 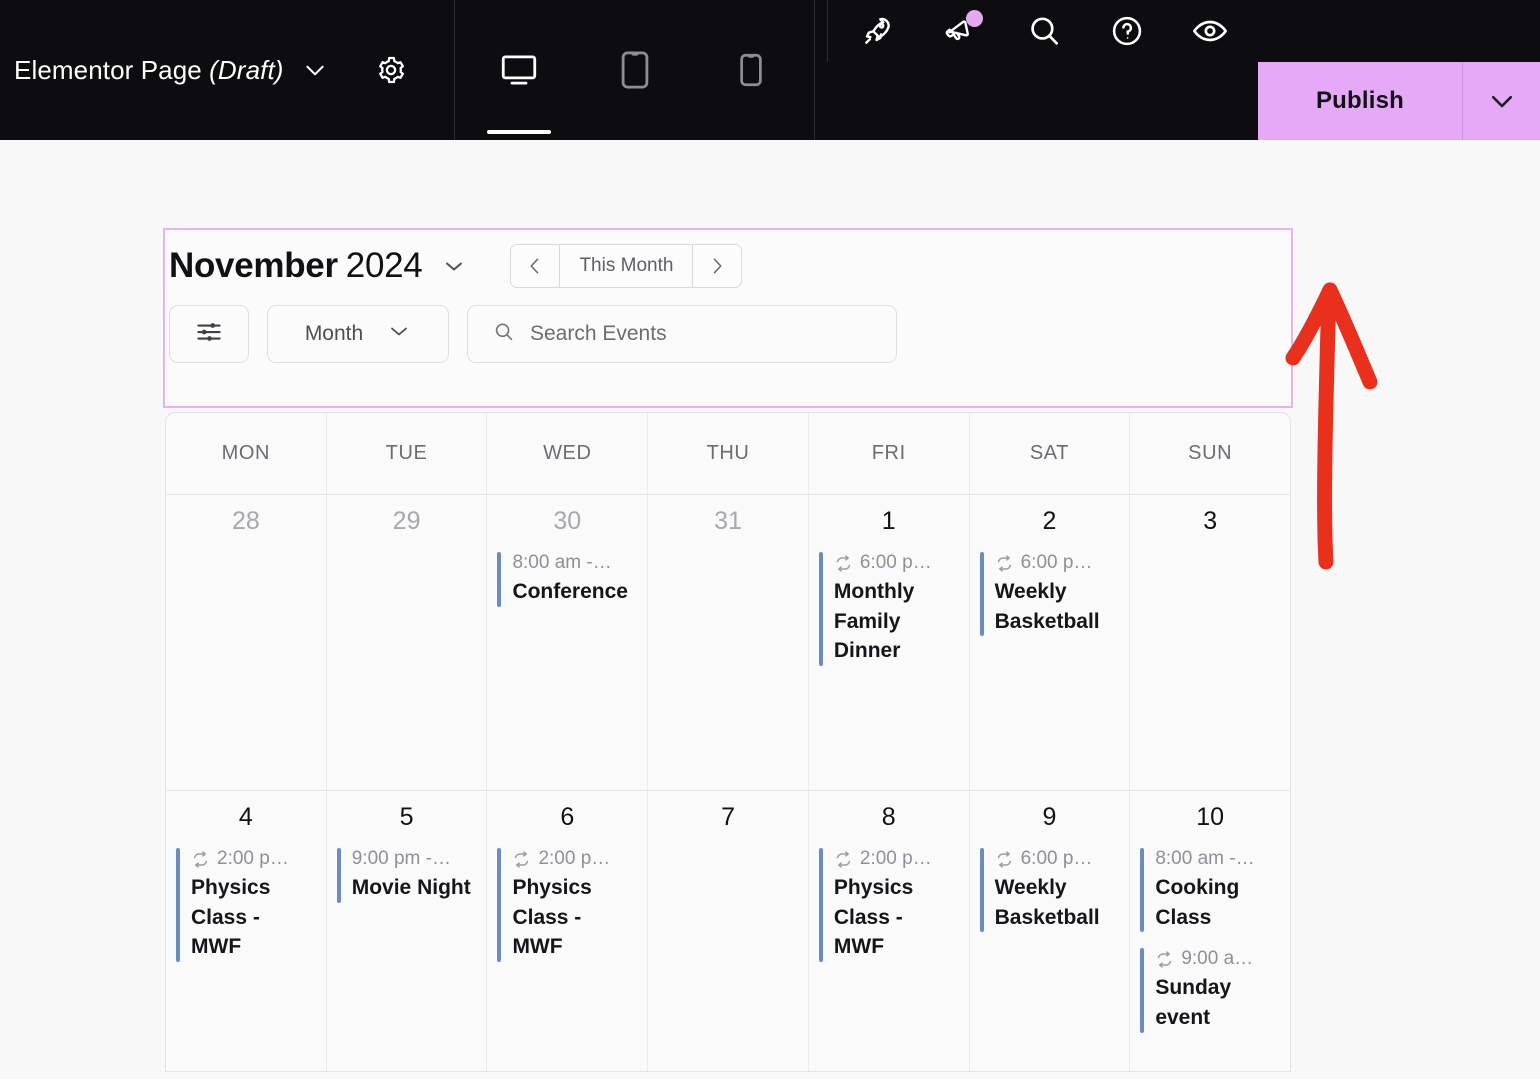 What do you see at coordinates (246, 453) in the screenshot?
I see `weekday-header-mon: MON` at bounding box center [246, 453].